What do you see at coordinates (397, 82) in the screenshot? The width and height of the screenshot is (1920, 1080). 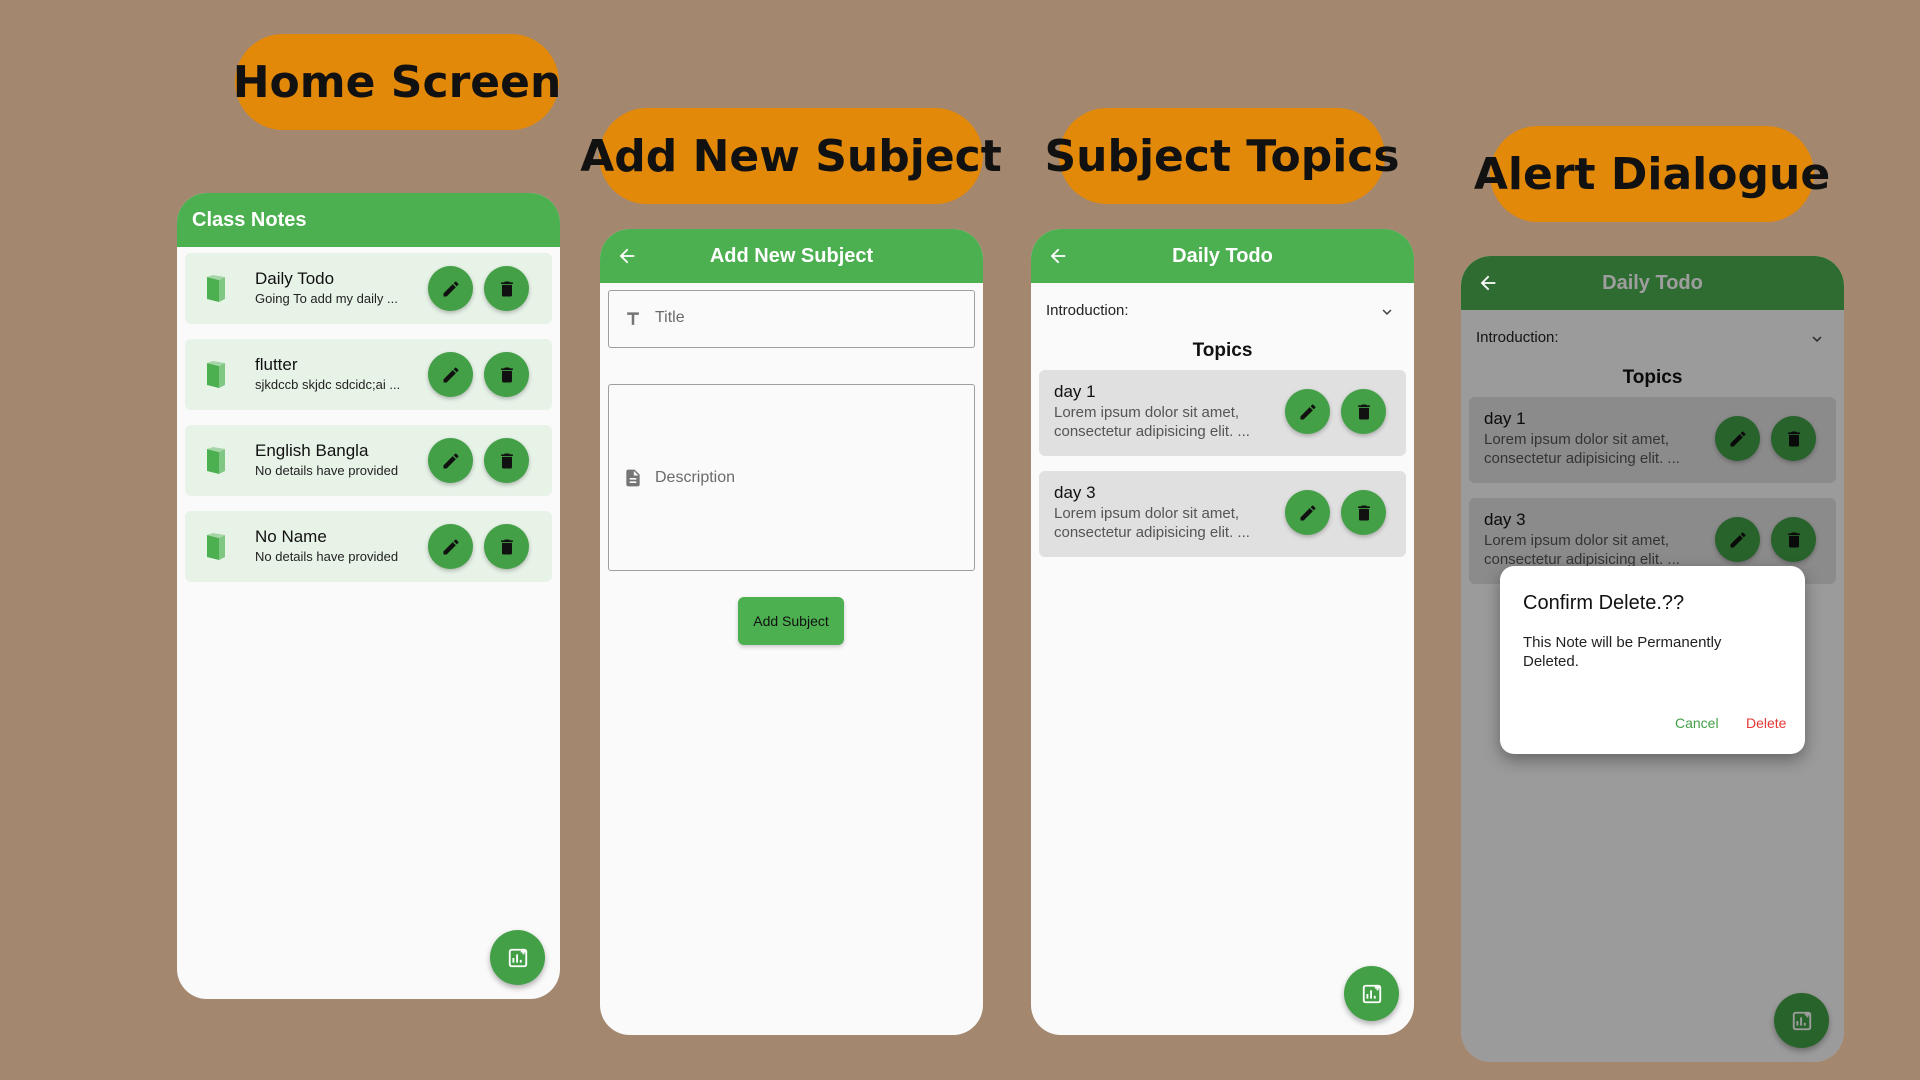 I see `label-home-screen: Home Screen` at bounding box center [397, 82].